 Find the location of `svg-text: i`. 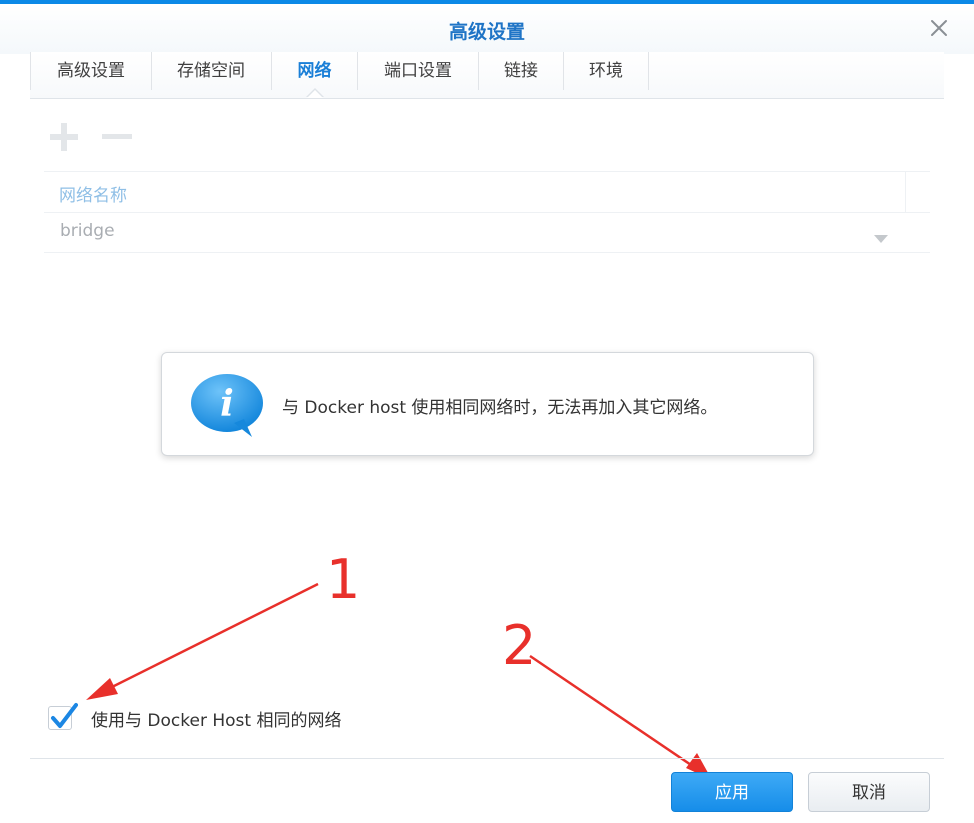

svg-text: i is located at coordinates (227, 404).